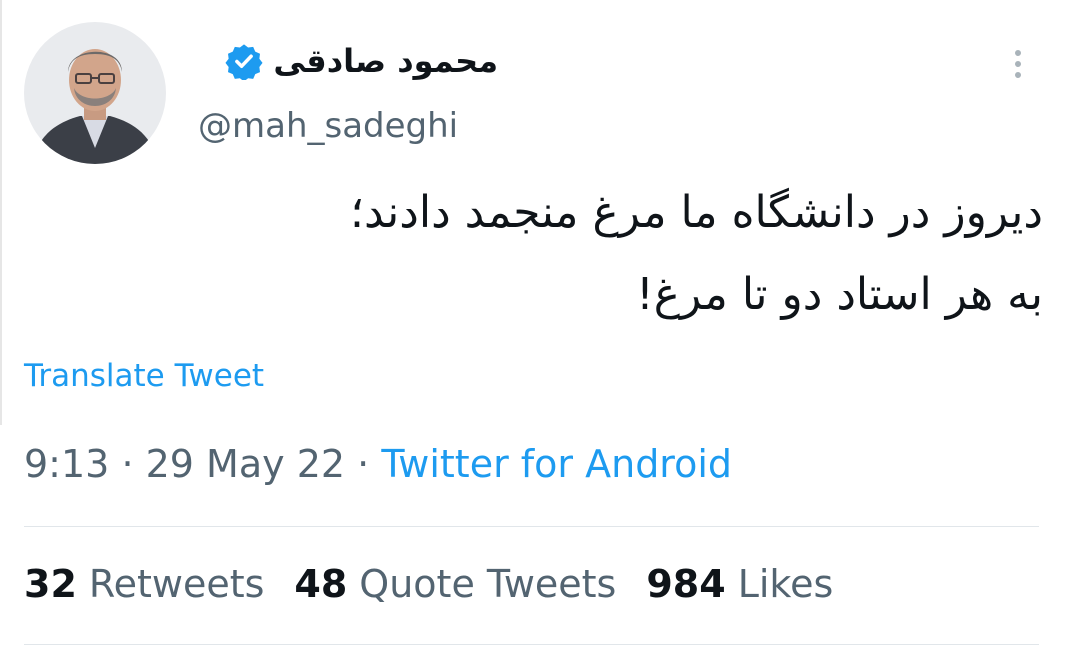 The height and width of the screenshot is (661, 1071). I want to click on retweets-count: 32, so click(50, 584).